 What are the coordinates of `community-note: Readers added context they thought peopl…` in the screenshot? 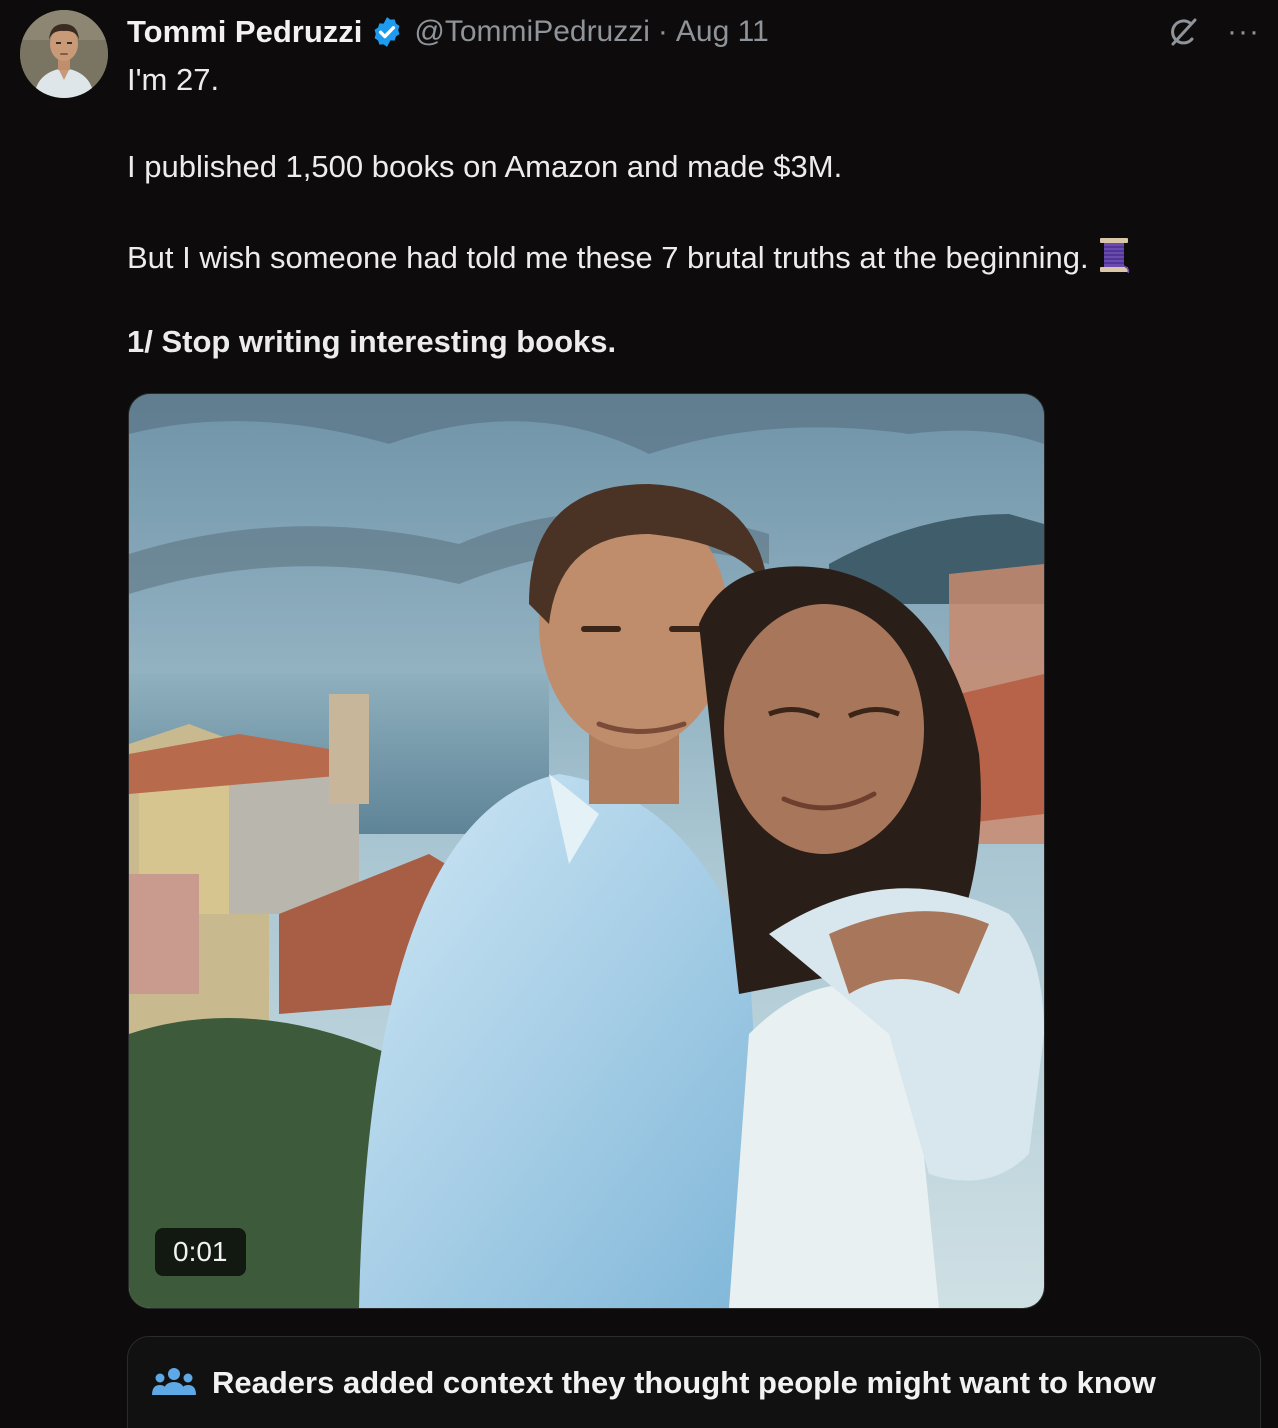 It's located at (694, 1382).